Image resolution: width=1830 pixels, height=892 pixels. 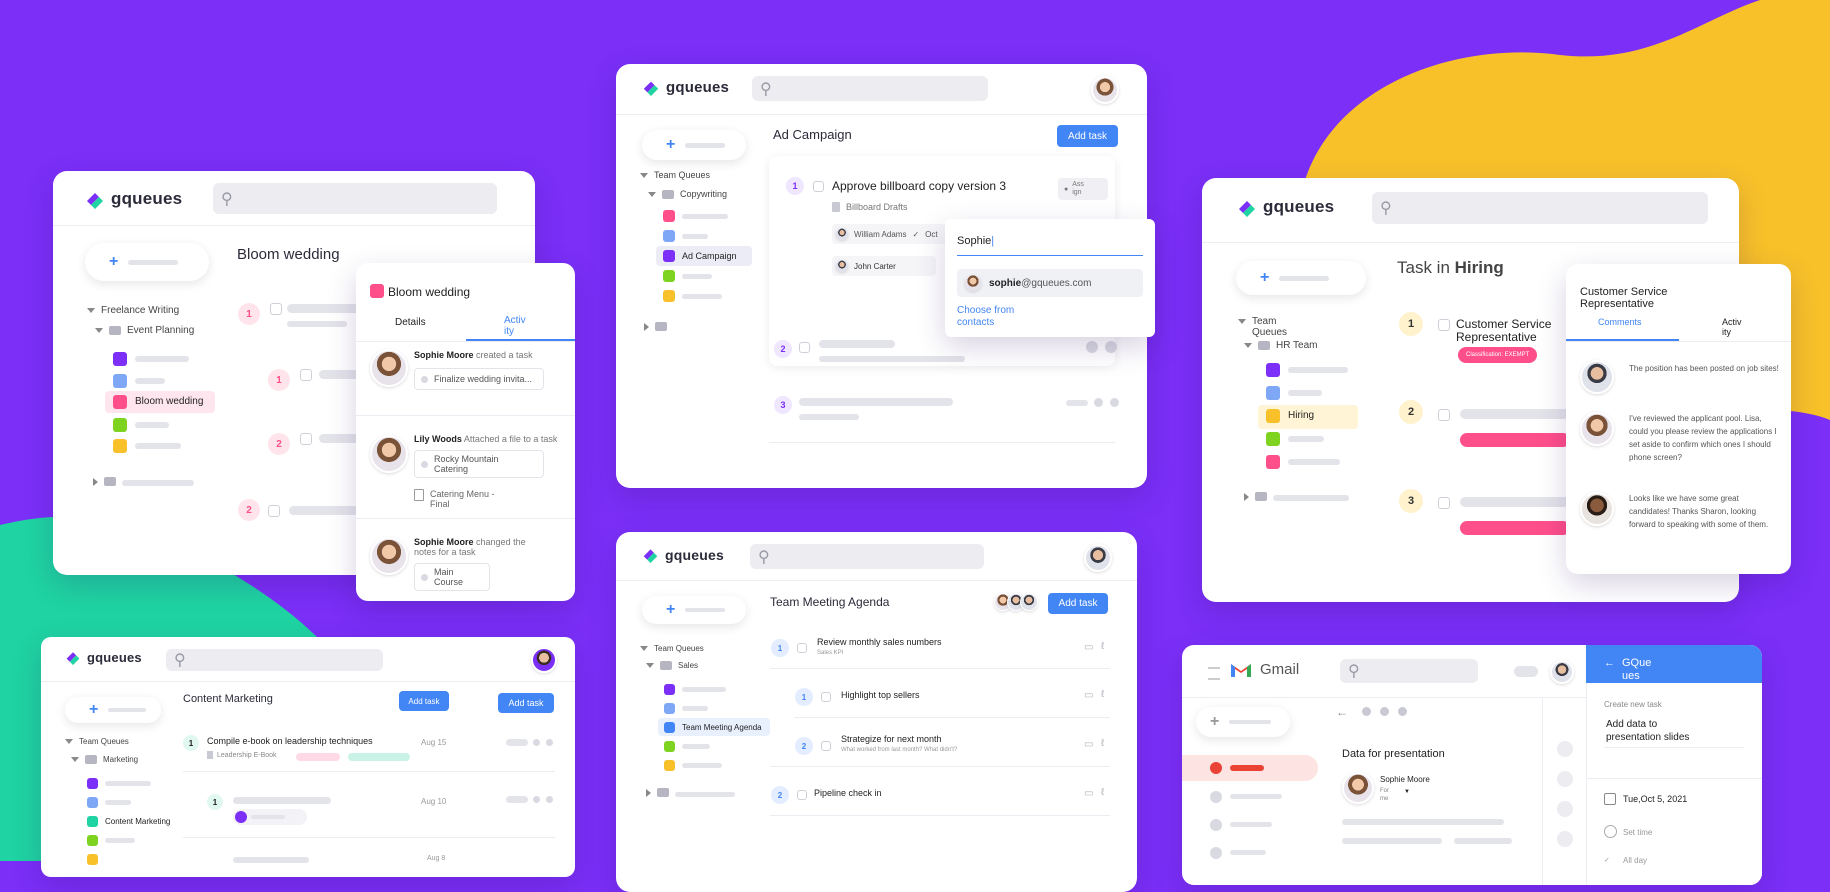 What do you see at coordinates (270, 817) in the screenshot?
I see `tag-chip` at bounding box center [270, 817].